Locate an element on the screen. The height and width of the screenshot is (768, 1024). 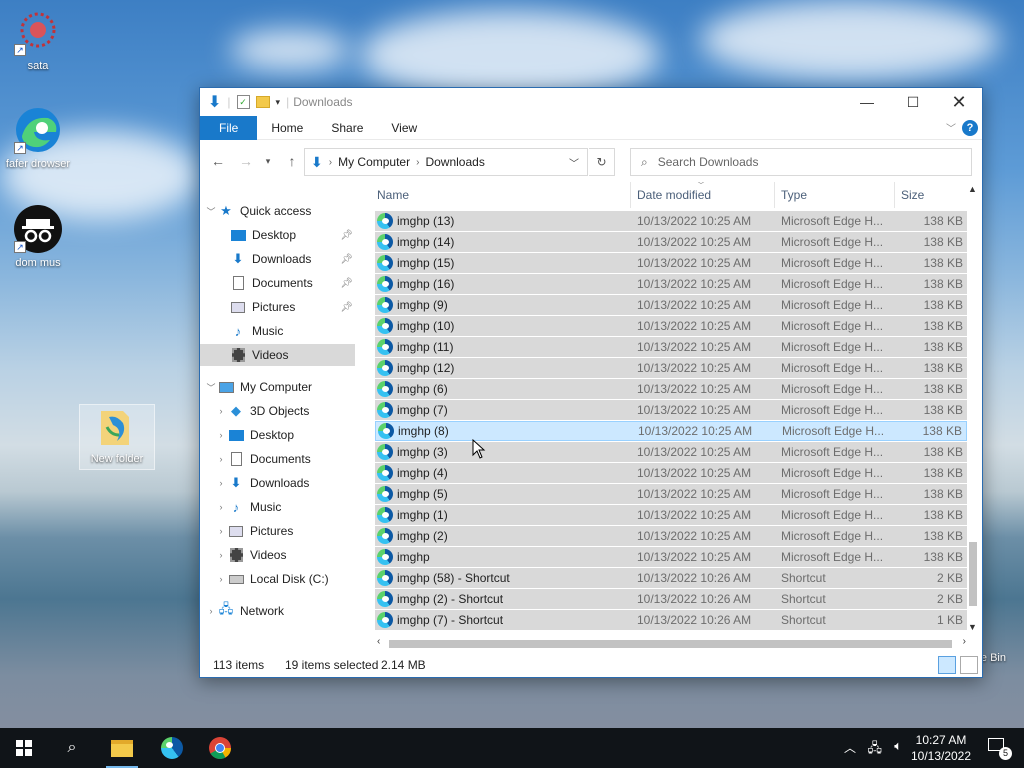
close-button: ✕ is located at coordinates (959, 102).